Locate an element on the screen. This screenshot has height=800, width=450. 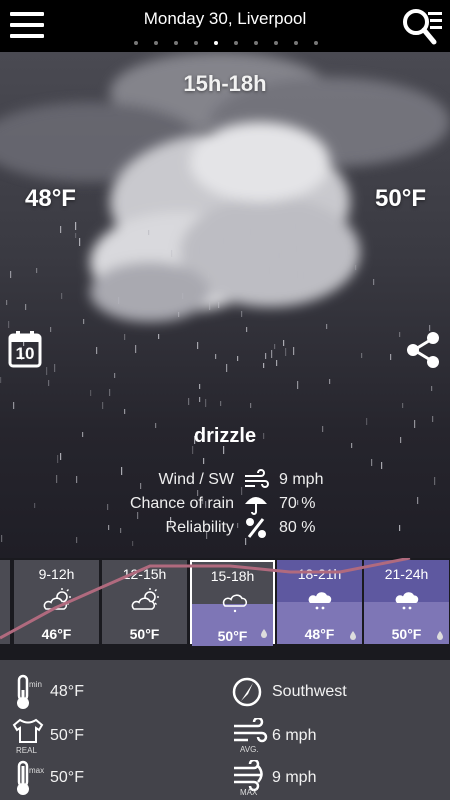
menu-icon is located at coordinates (27, 14).